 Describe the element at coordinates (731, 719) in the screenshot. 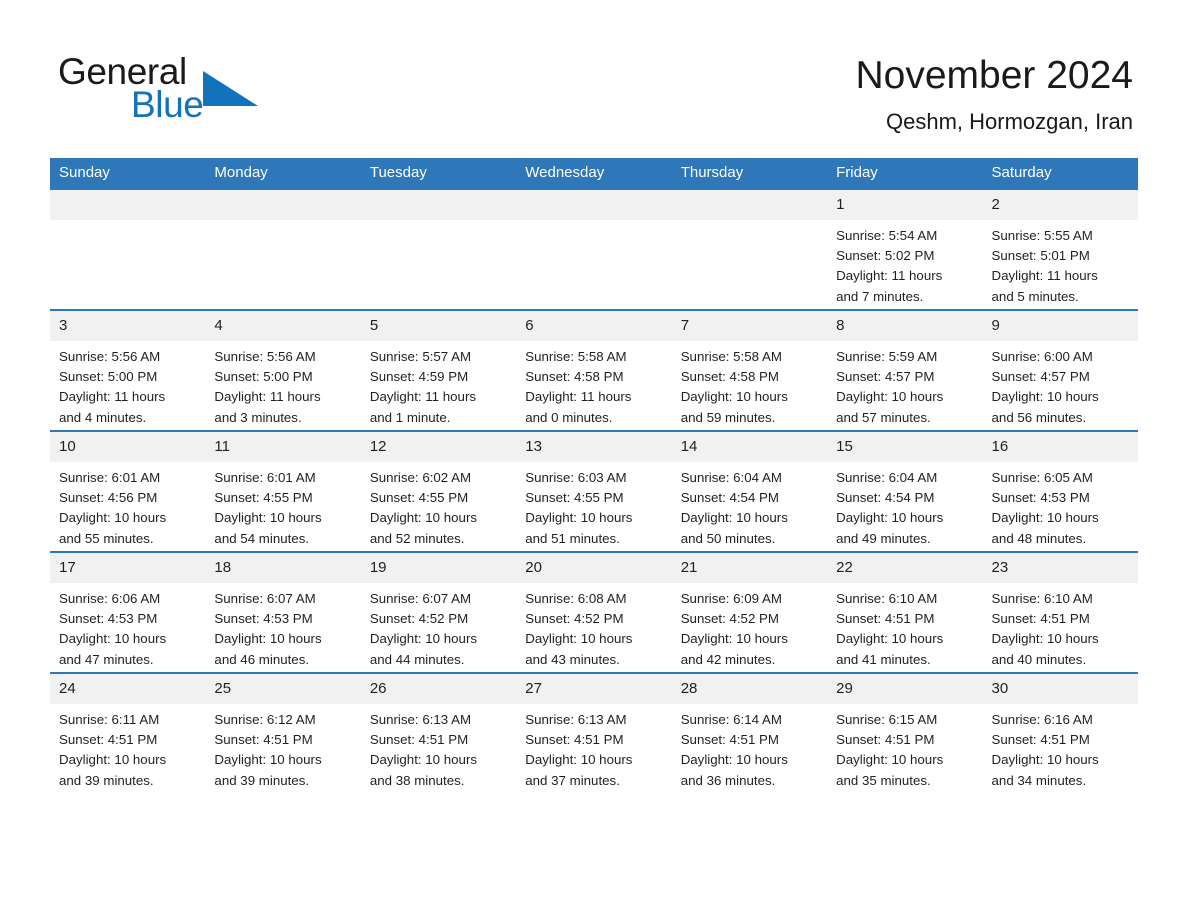

I see `sunrise-text: Sunrise: 6:14 AM` at that location.